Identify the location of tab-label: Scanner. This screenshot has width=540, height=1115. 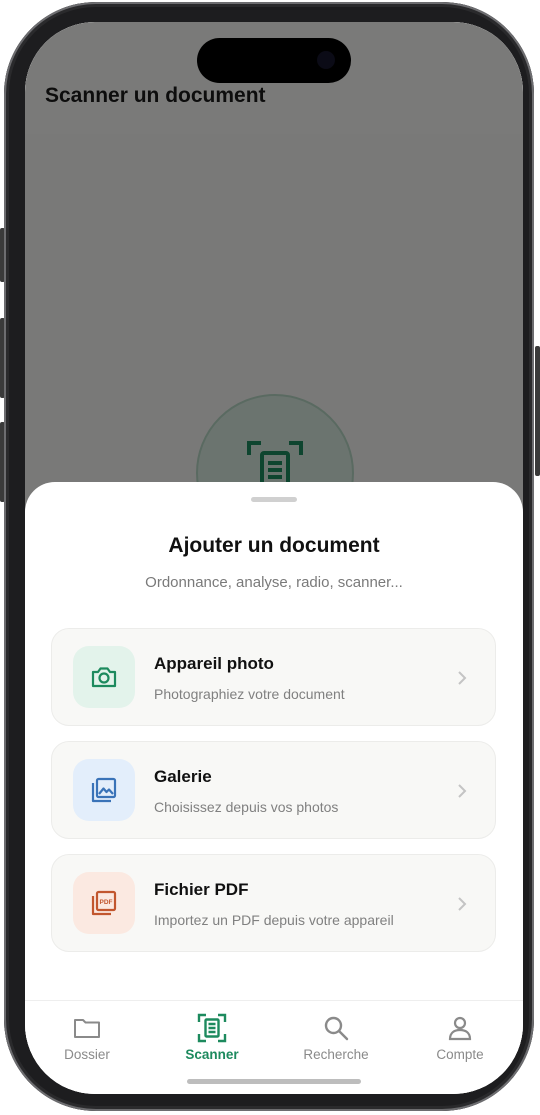
(212, 1054).